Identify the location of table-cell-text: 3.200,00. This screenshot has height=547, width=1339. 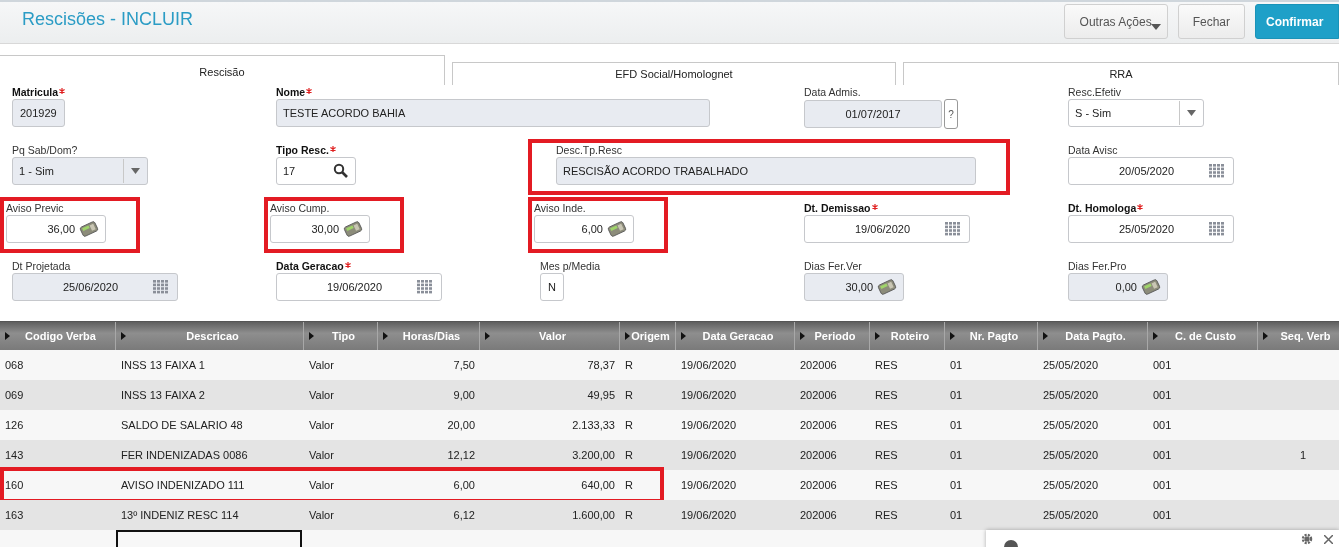
(593, 455).